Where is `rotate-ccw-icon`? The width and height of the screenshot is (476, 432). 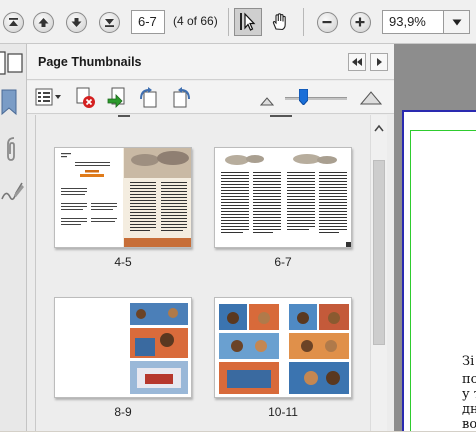
rotate-ccw-icon is located at coordinates (148, 97).